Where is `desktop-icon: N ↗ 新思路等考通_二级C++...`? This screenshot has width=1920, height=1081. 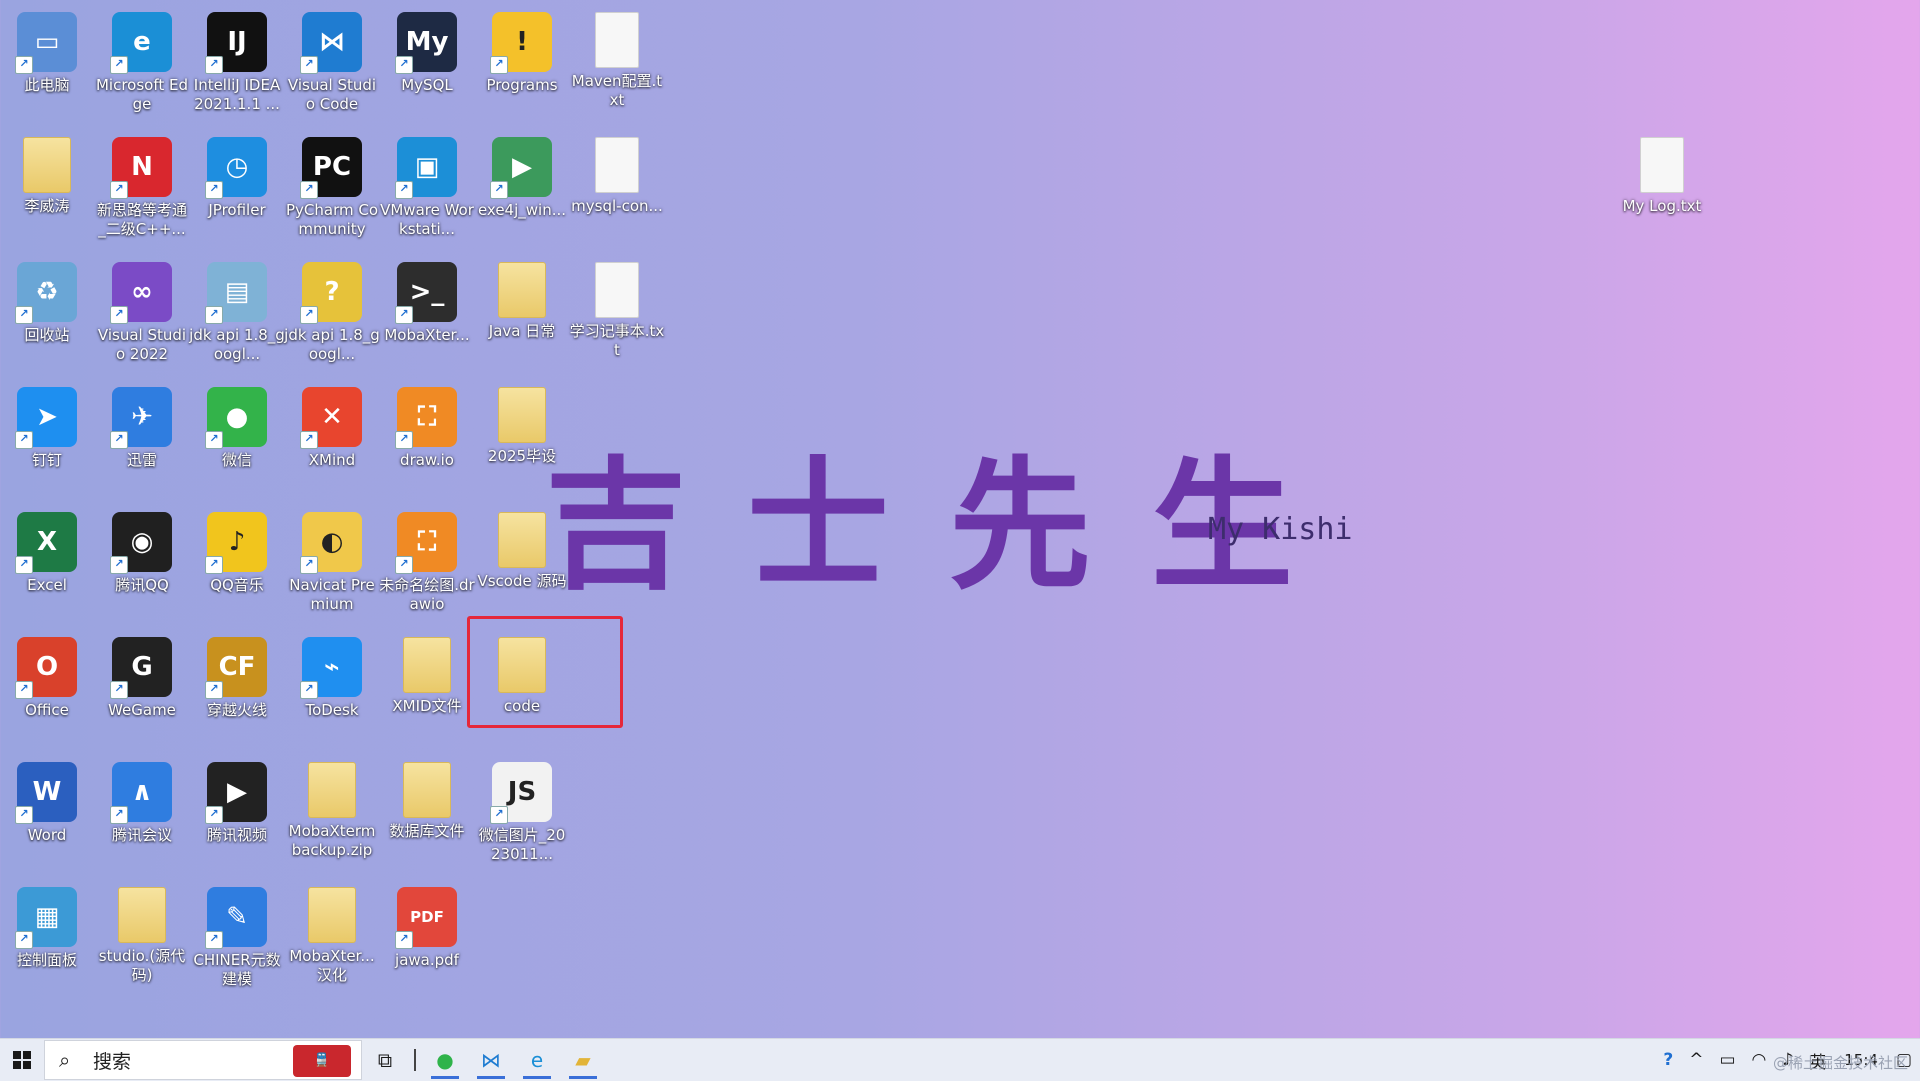 desktop-icon: N ↗ 新思路等考通_二级C++... is located at coordinates (142, 184).